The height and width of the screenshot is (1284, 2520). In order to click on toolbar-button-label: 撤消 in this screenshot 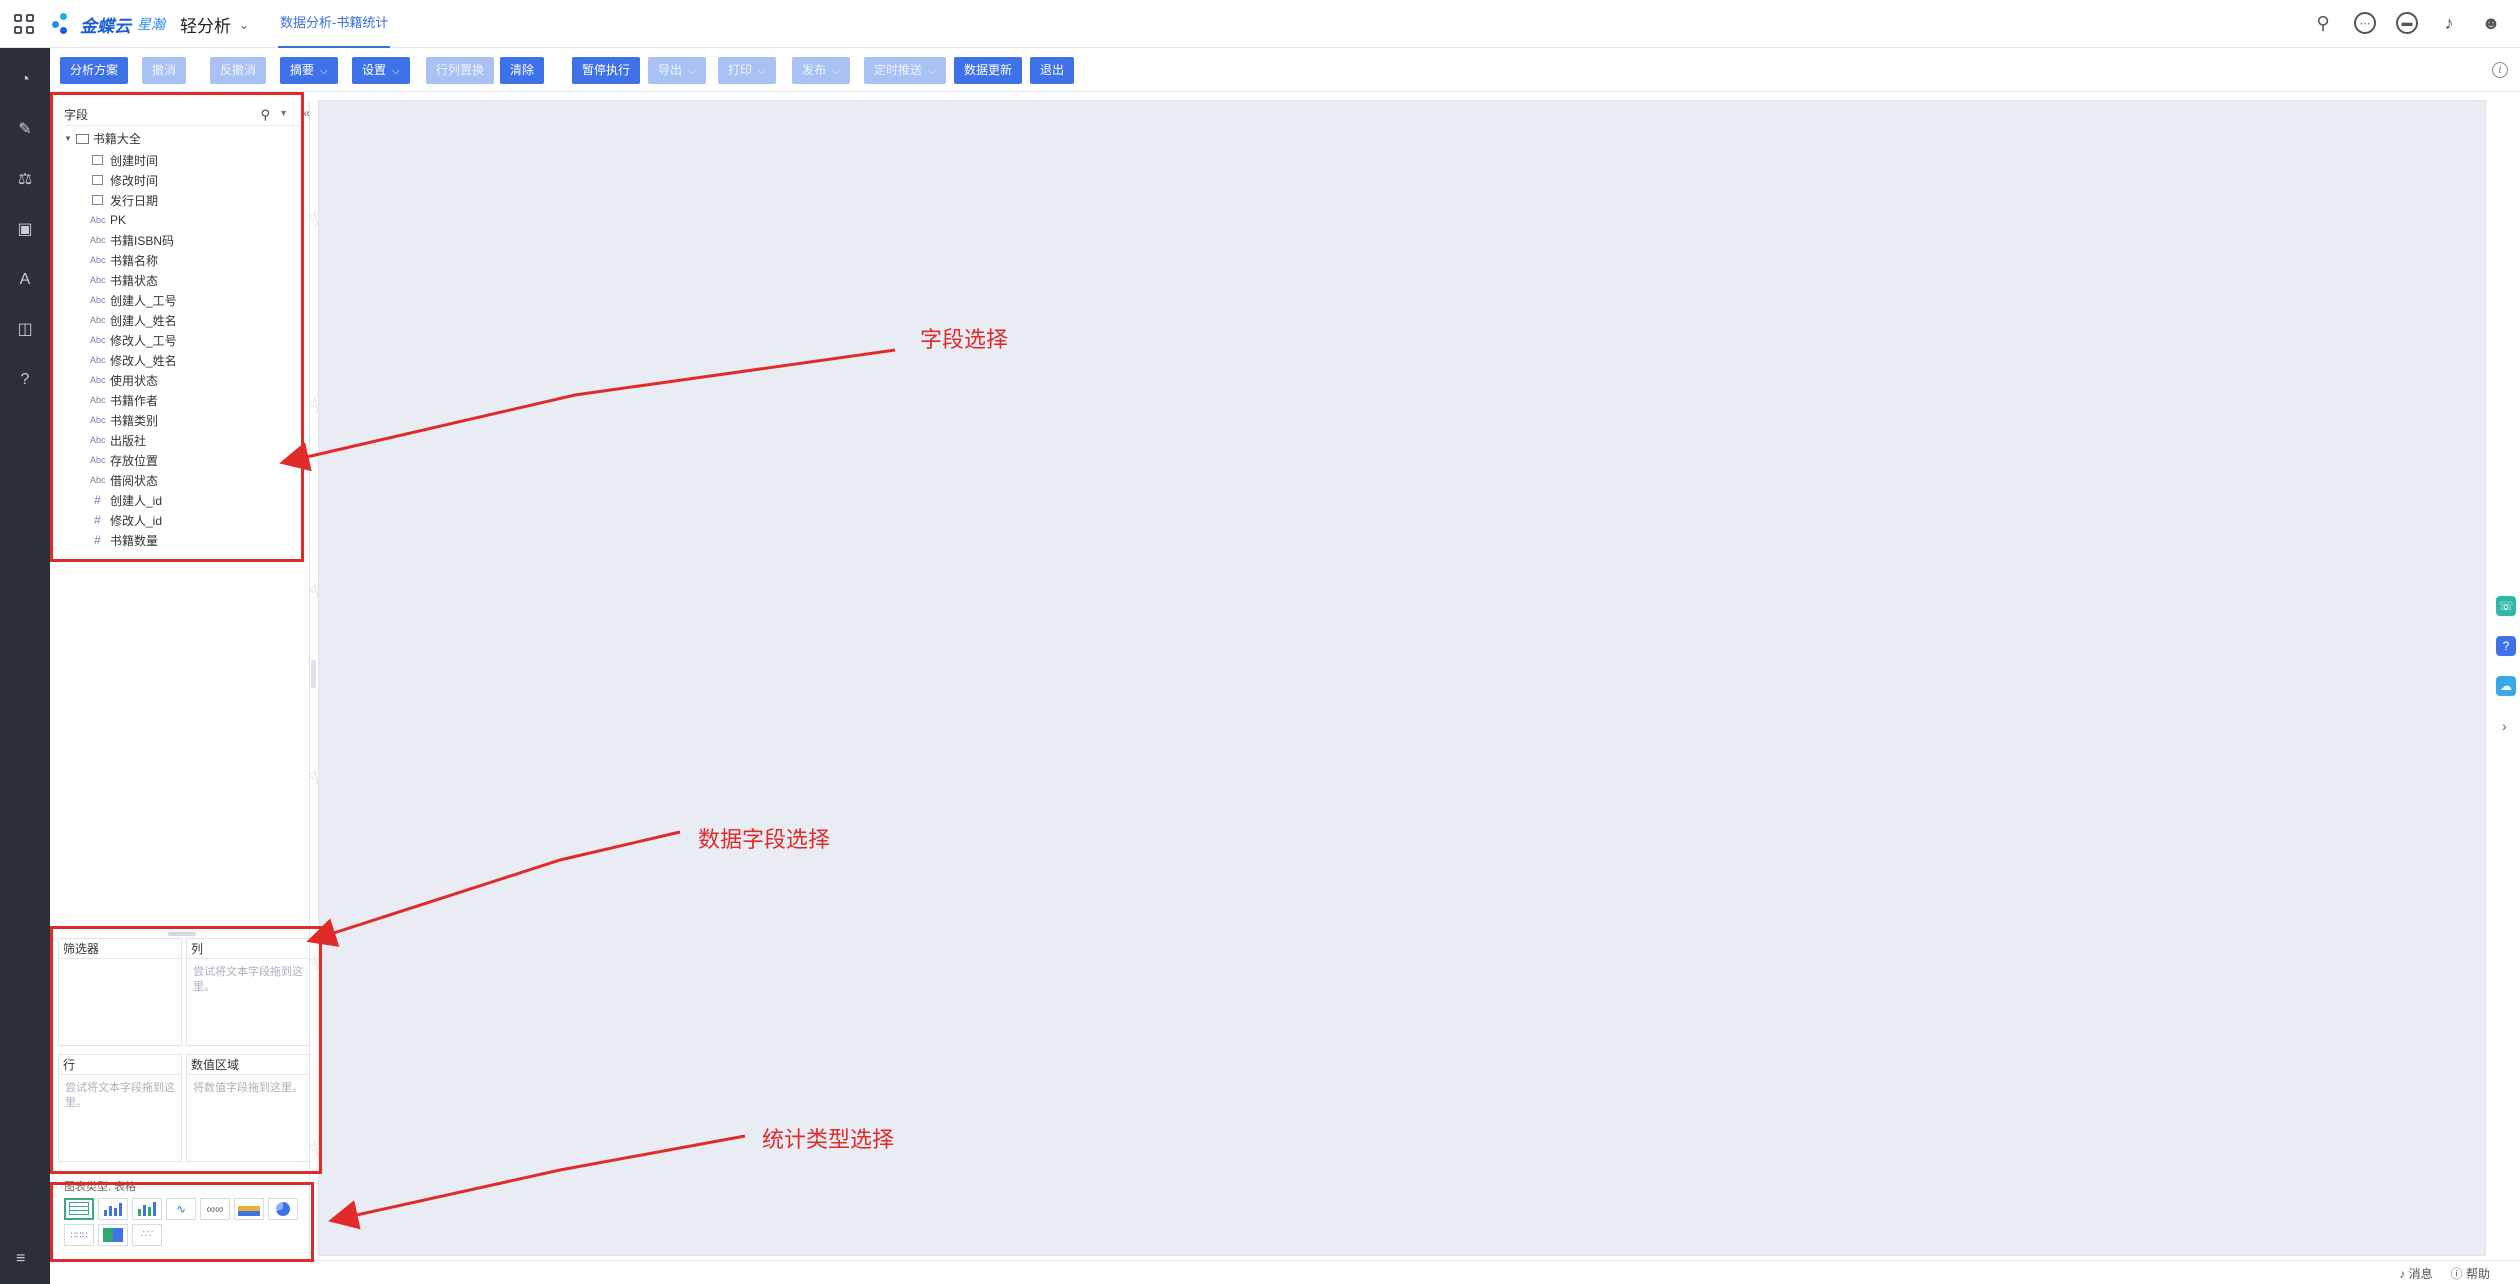, I will do `click(164, 70)`.